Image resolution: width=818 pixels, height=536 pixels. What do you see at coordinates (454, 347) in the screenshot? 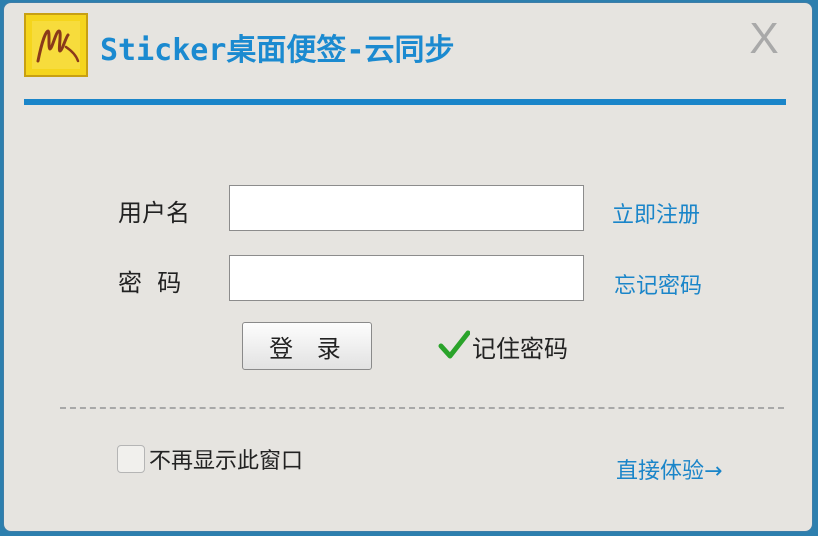
I see `checkmark-icon` at bounding box center [454, 347].